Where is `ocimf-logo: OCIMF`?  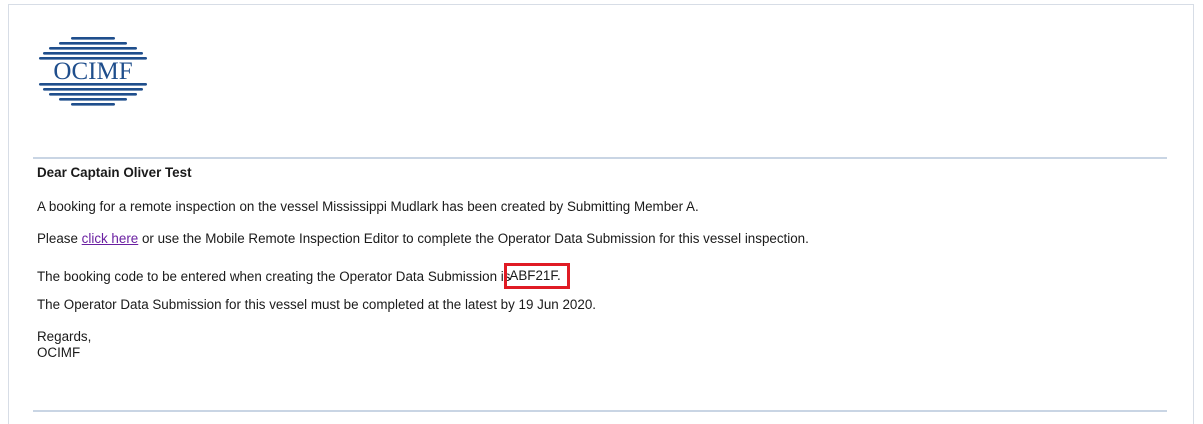 ocimf-logo: OCIMF is located at coordinates (95, 72).